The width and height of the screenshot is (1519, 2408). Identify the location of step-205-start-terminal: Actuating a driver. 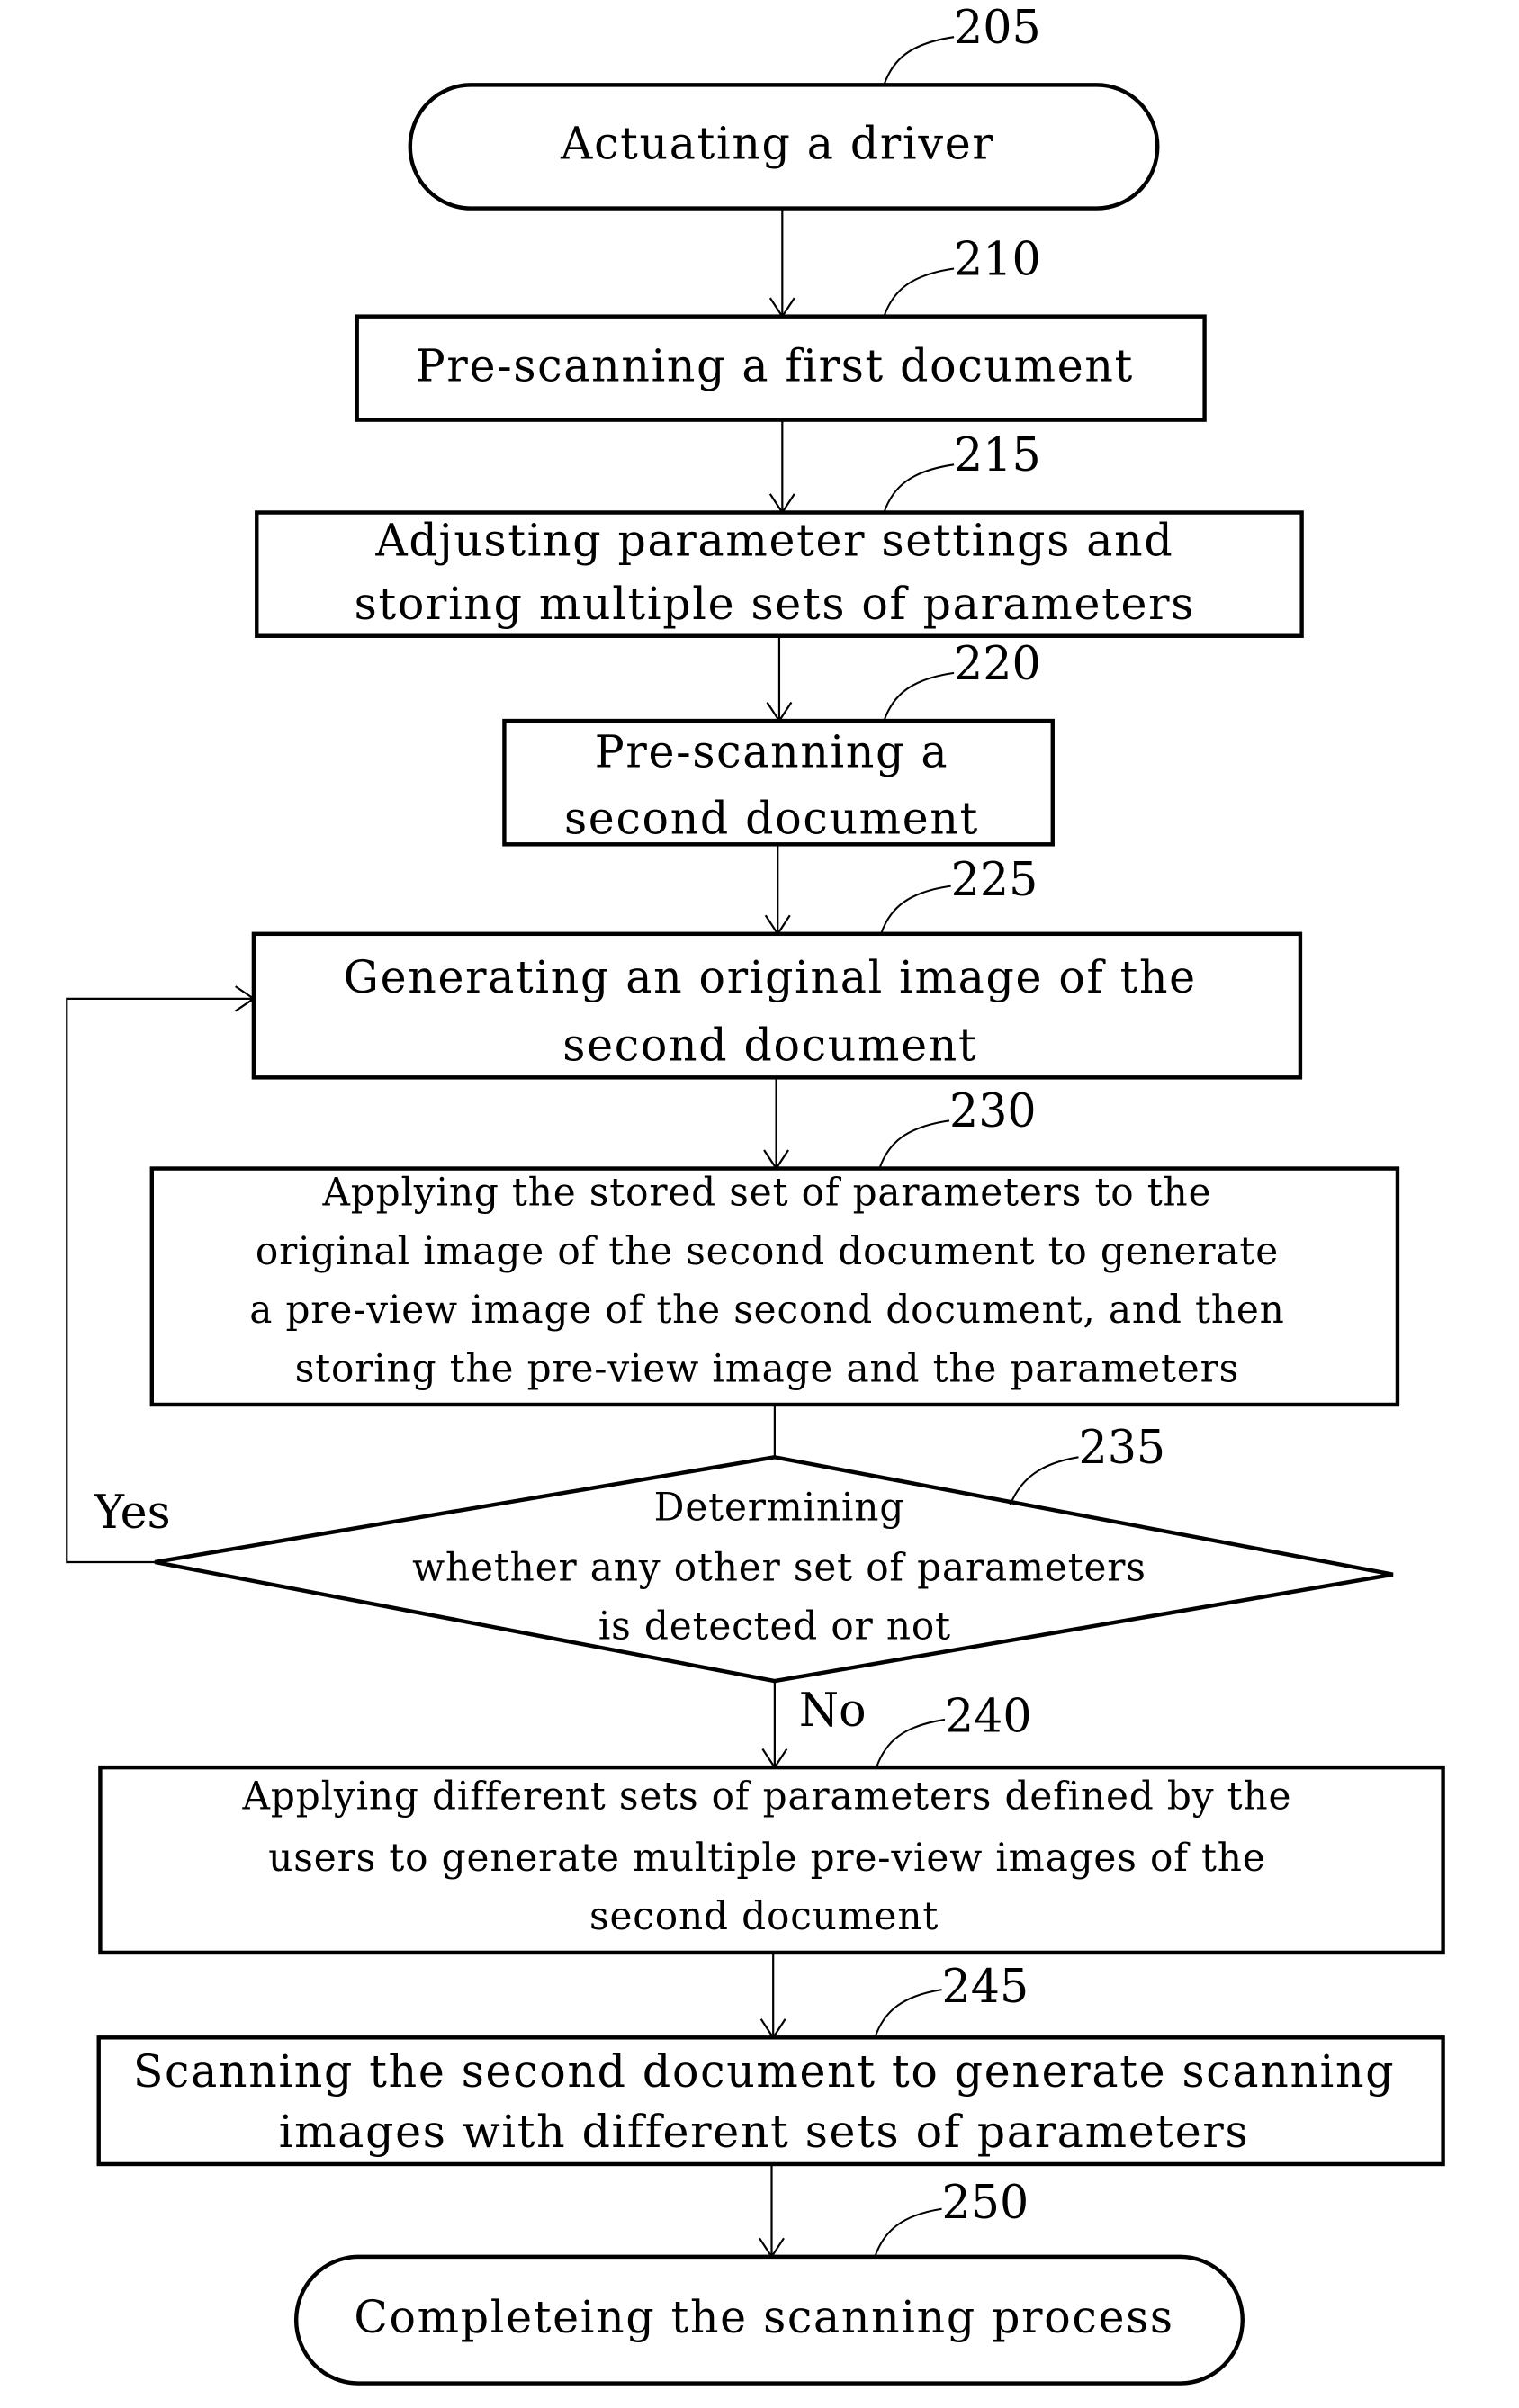
(784, 147).